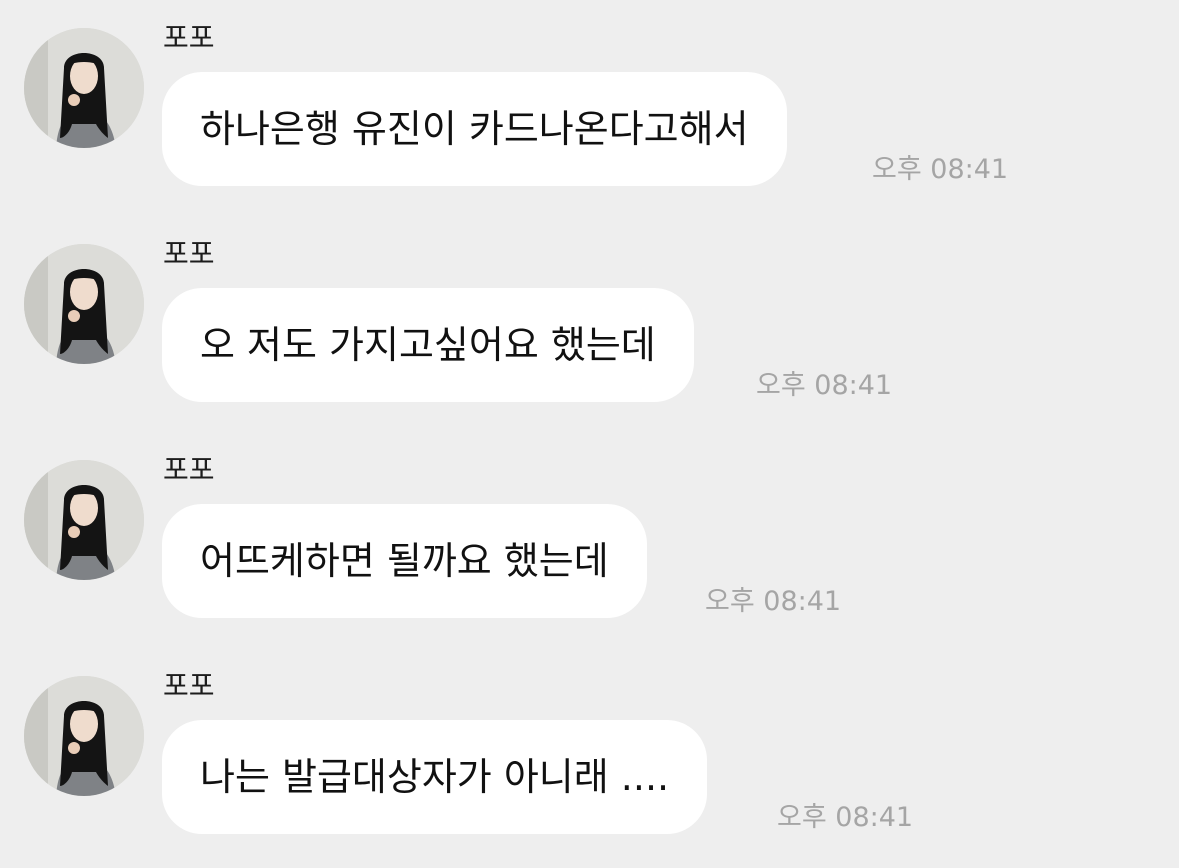 This screenshot has height=868, width=1179. What do you see at coordinates (474, 129) in the screenshot?
I see `message-bubble: 하나은행 유진이 카드나온다고해서` at bounding box center [474, 129].